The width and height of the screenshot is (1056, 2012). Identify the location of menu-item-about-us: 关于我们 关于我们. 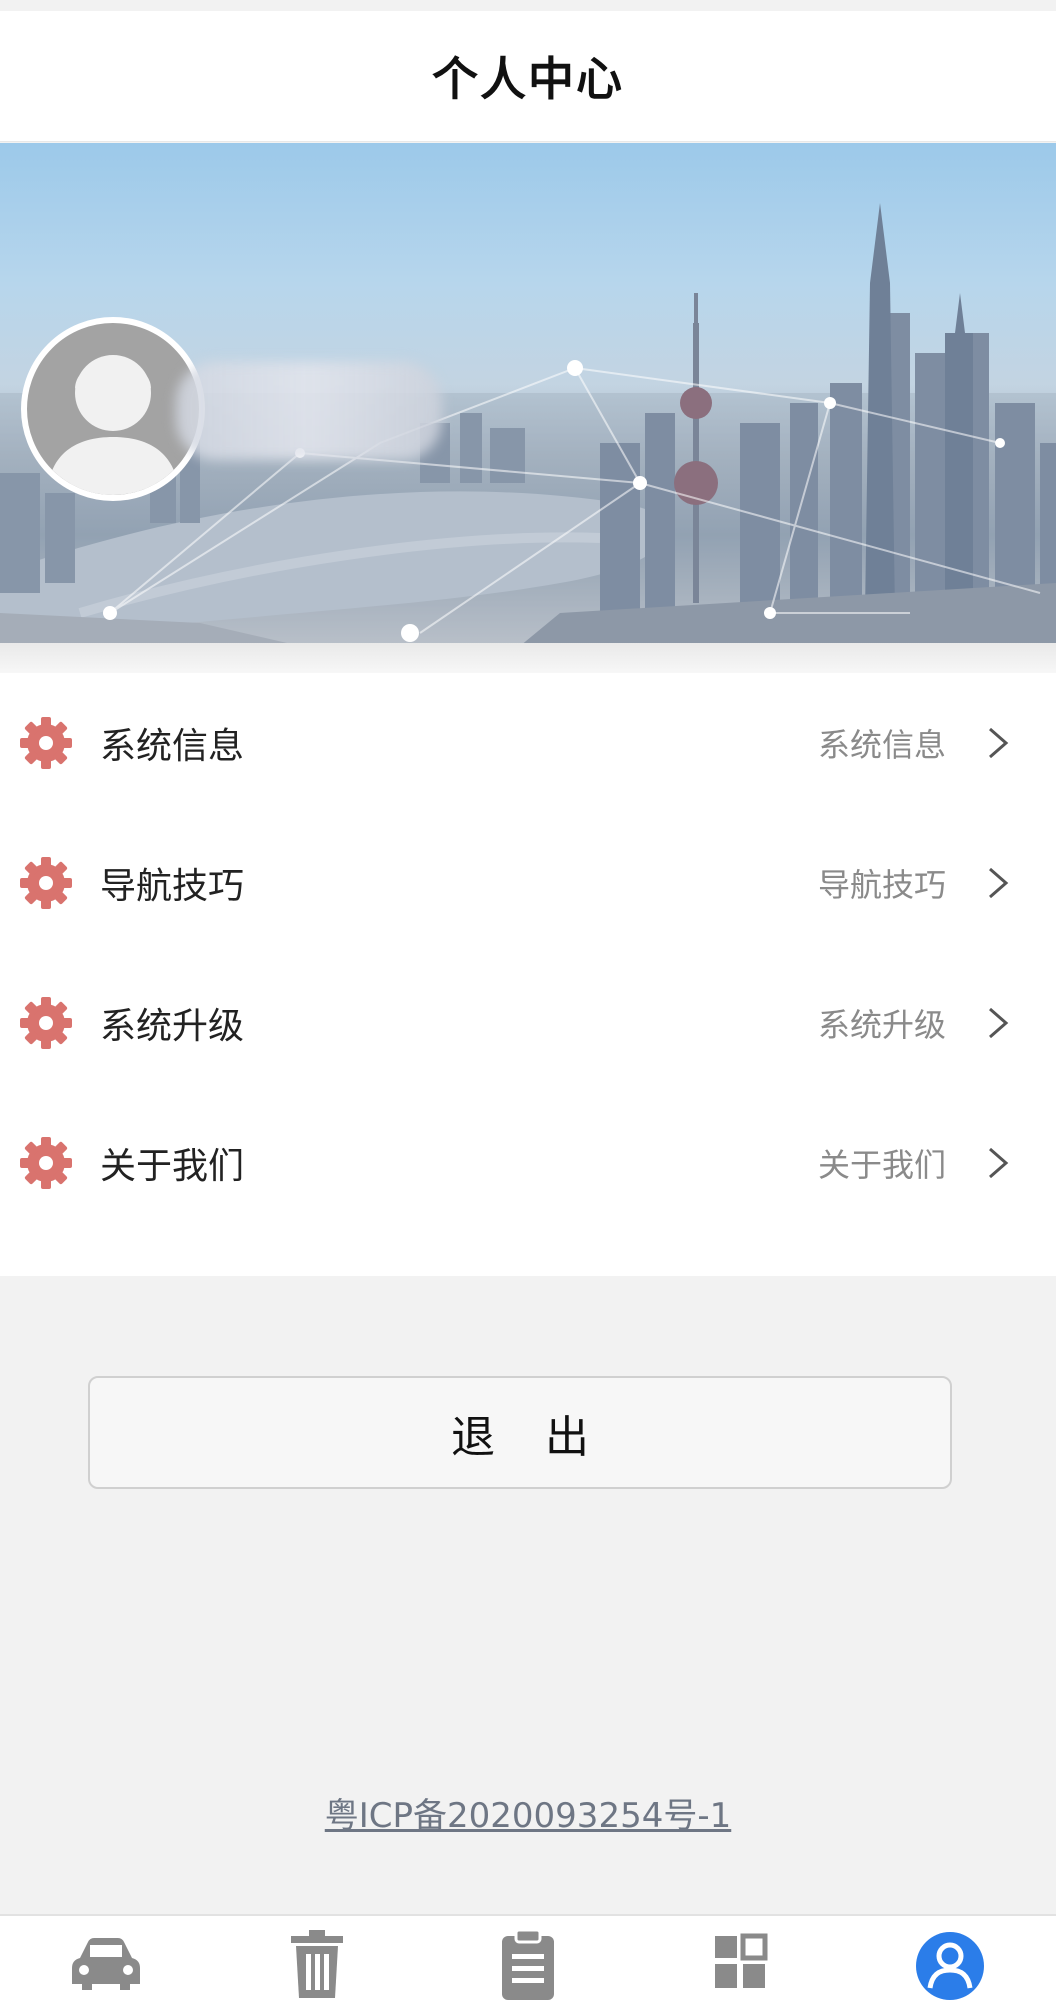
(528, 1163).